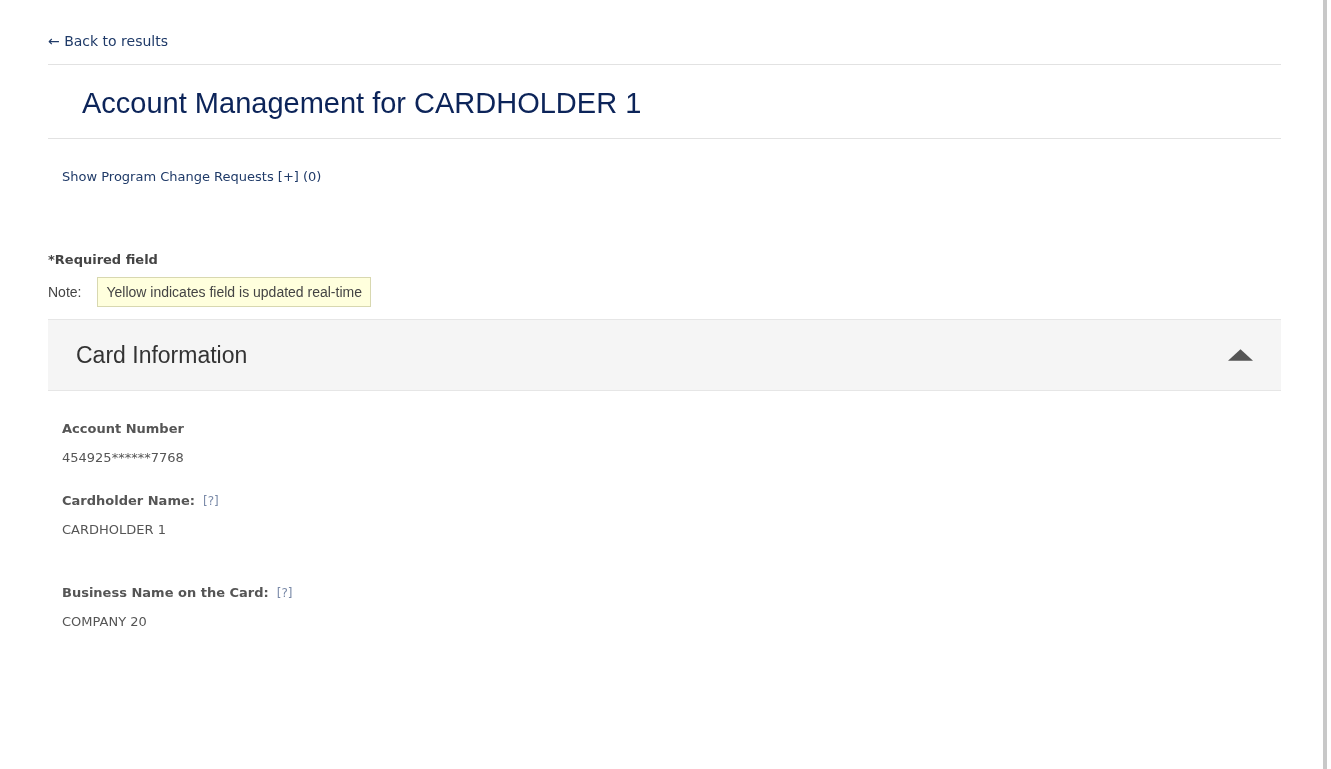 The width and height of the screenshot is (1331, 769). What do you see at coordinates (664, 355) in the screenshot?
I see `section-header: Card Information` at bounding box center [664, 355].